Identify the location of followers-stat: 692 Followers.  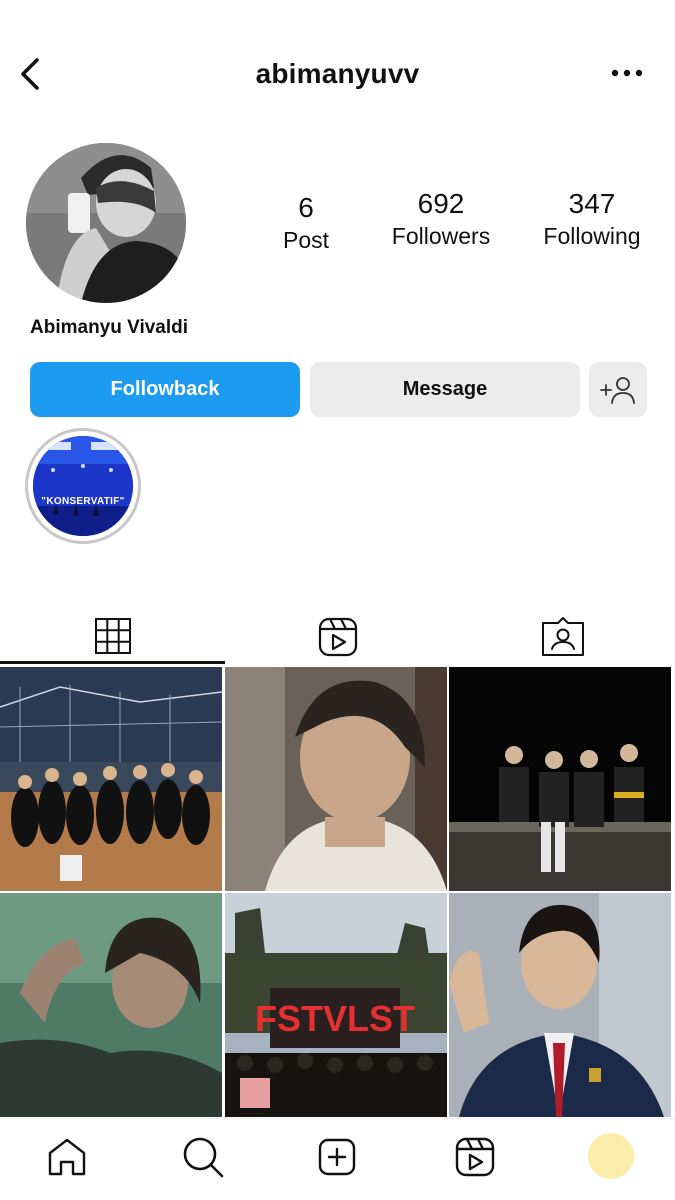
(441, 218).